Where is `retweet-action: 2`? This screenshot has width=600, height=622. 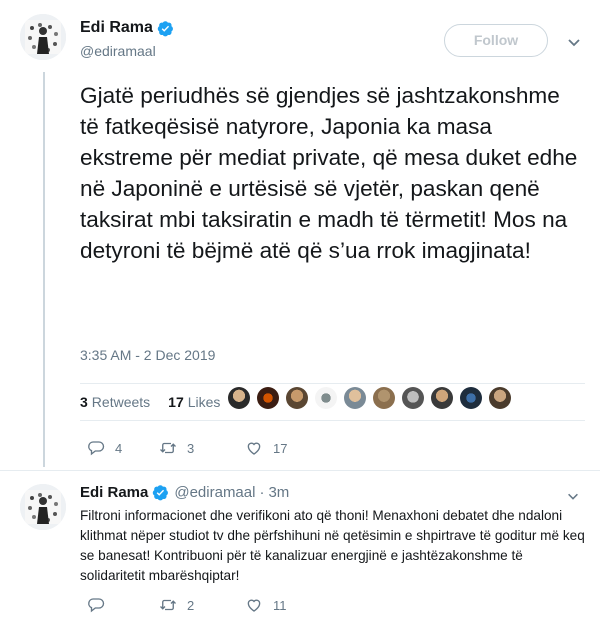 retweet-action: 2 is located at coordinates (202, 605).